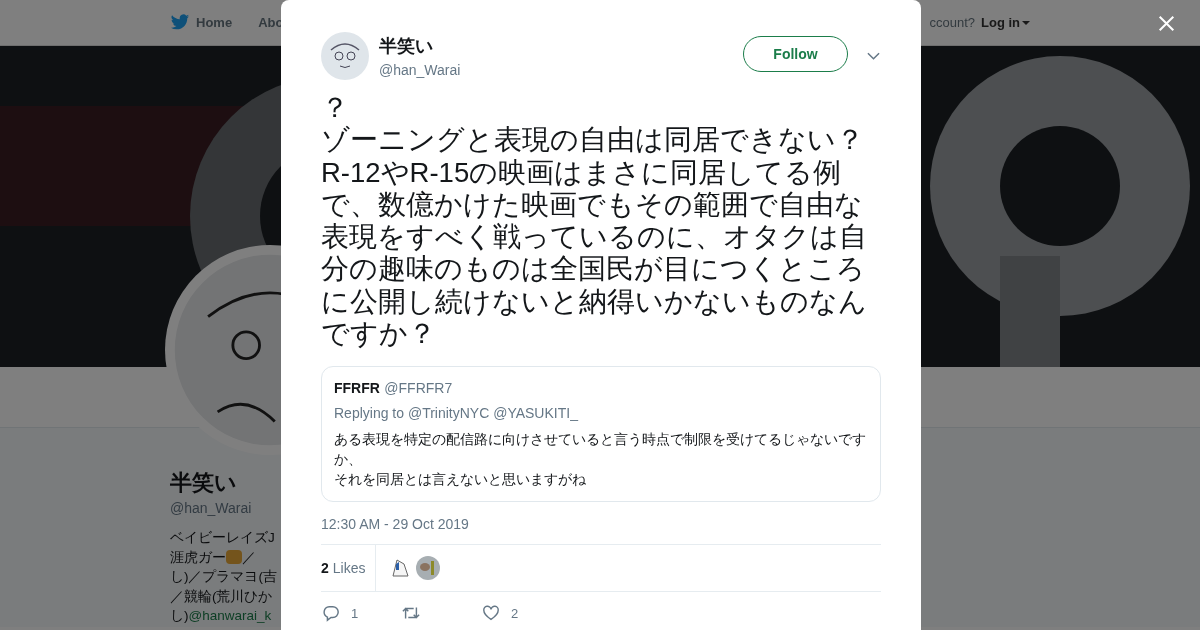  What do you see at coordinates (593, 140) in the screenshot?
I see `tweet-text: ゾーニングと表現の自由は同居できない？` at bounding box center [593, 140].